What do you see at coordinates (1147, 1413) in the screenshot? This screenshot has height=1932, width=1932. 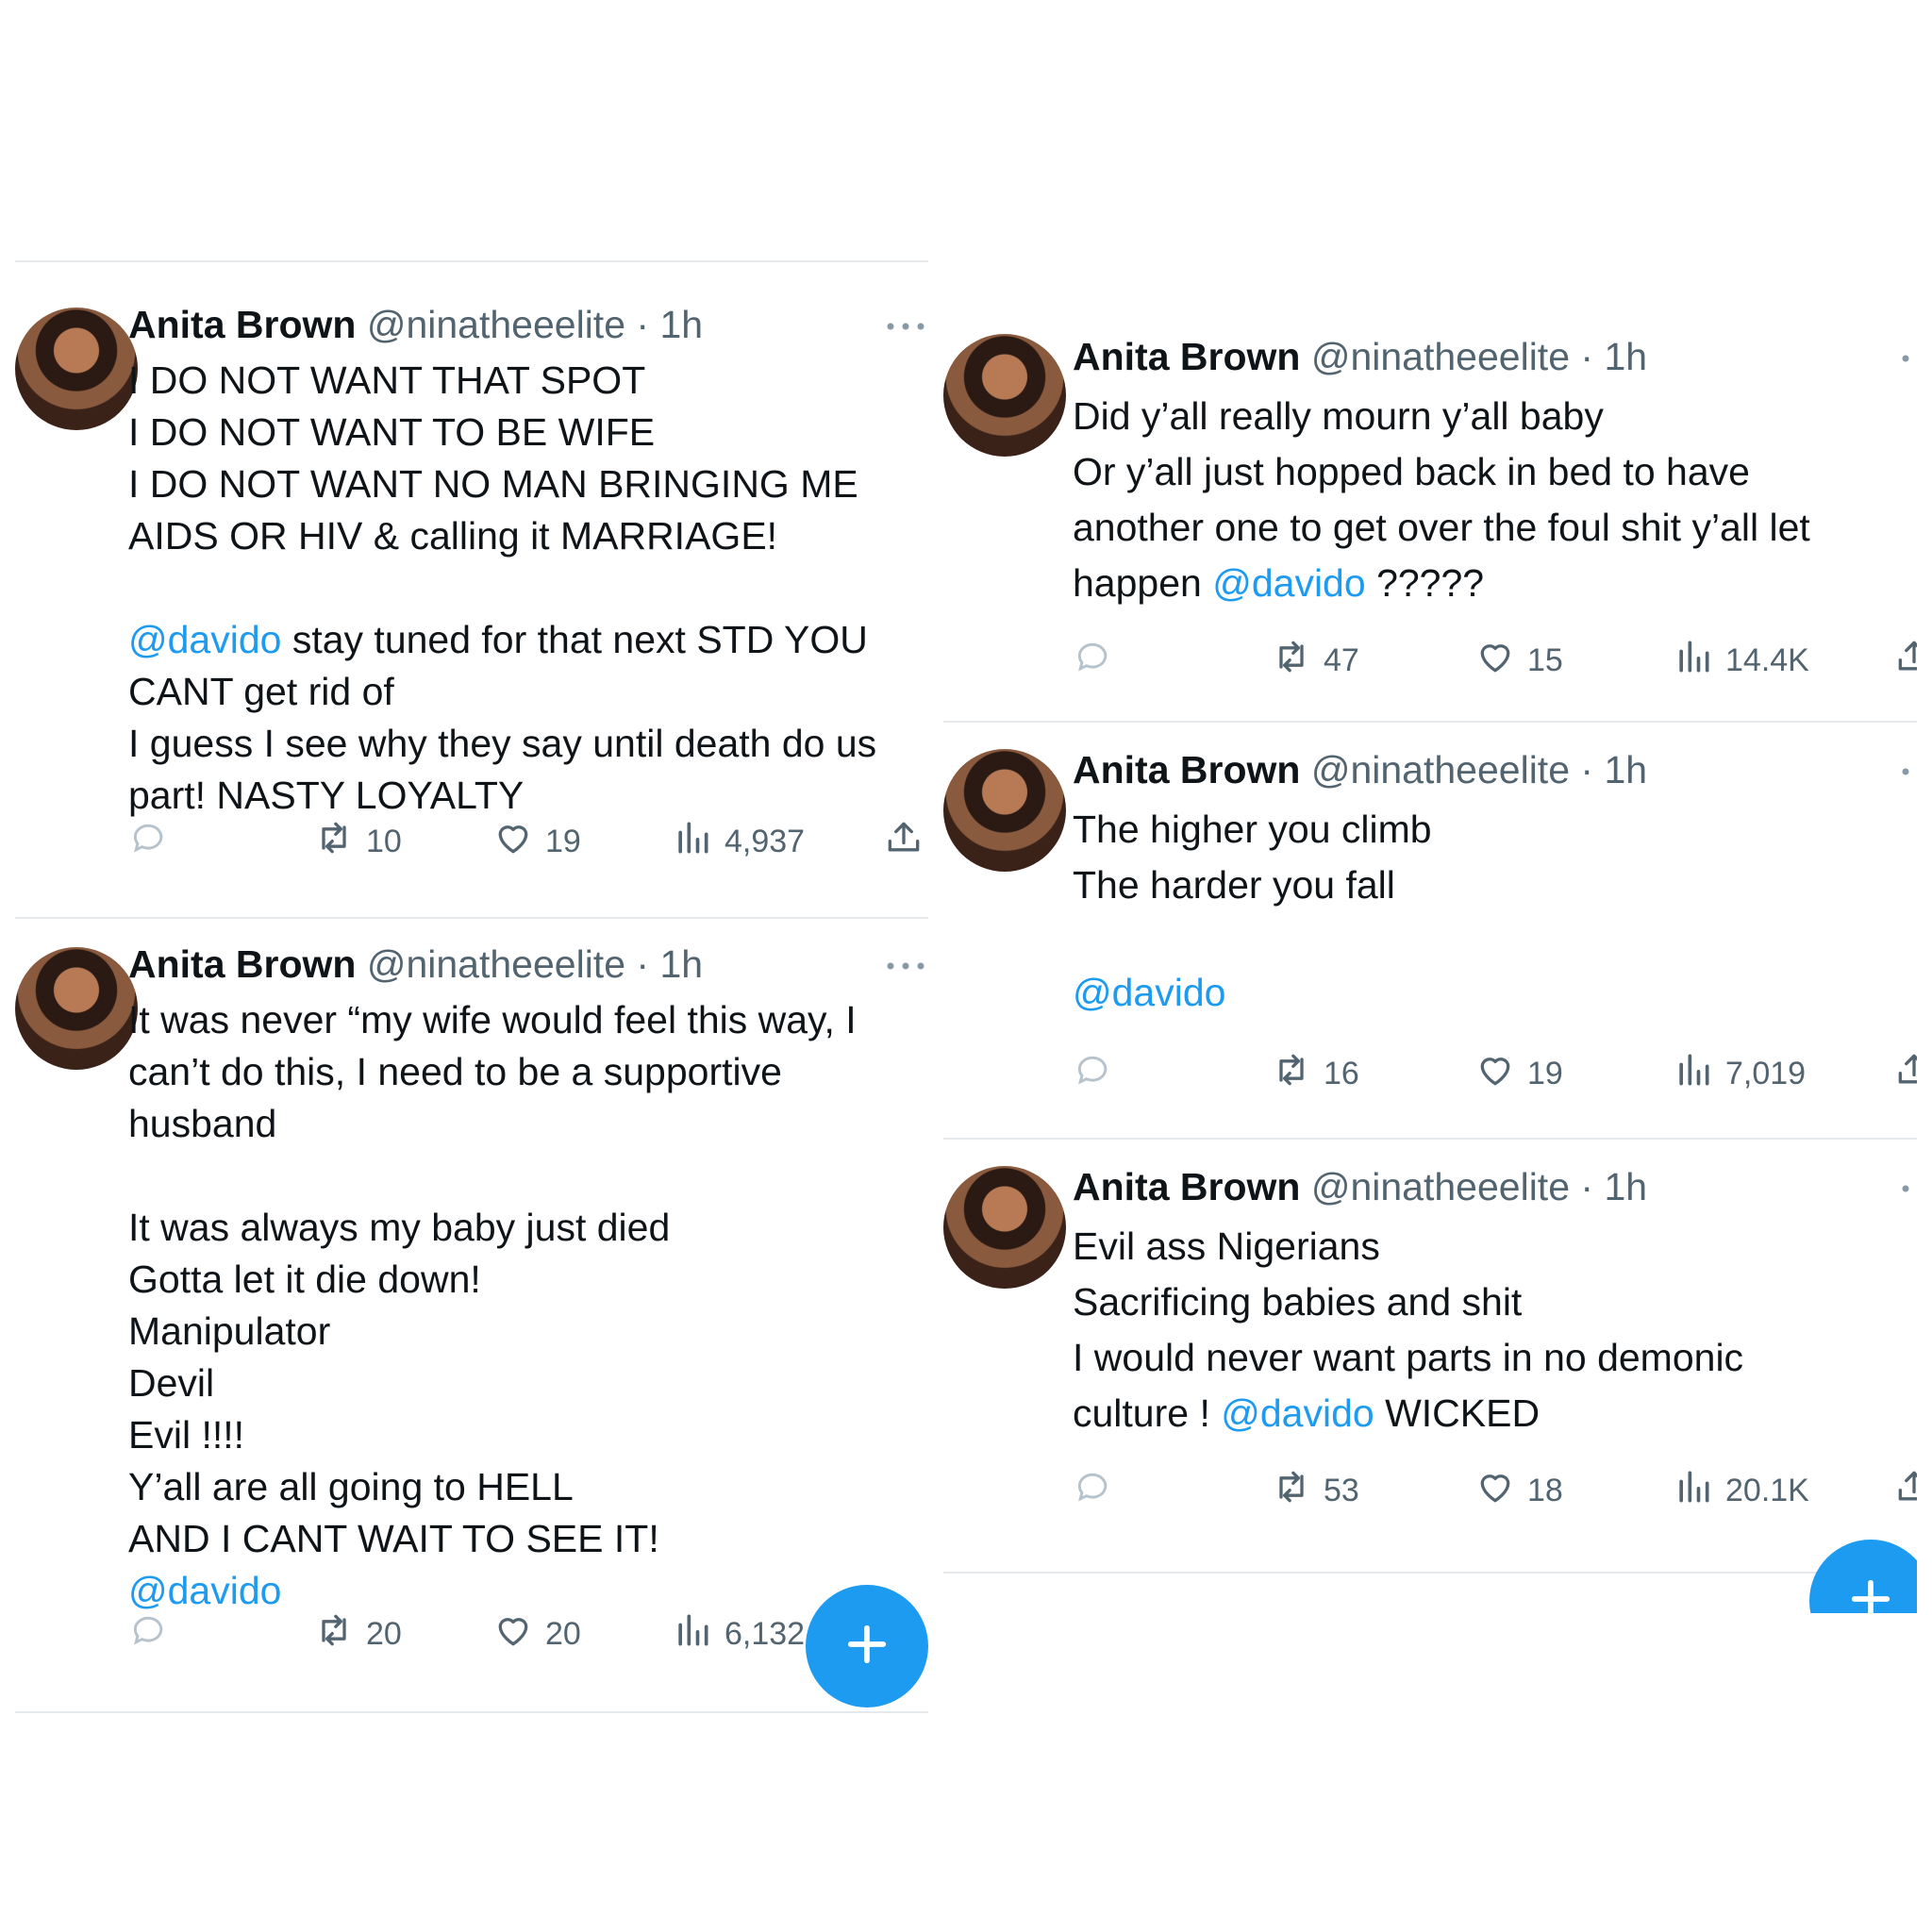 I see `text-segment: culture !` at bounding box center [1147, 1413].